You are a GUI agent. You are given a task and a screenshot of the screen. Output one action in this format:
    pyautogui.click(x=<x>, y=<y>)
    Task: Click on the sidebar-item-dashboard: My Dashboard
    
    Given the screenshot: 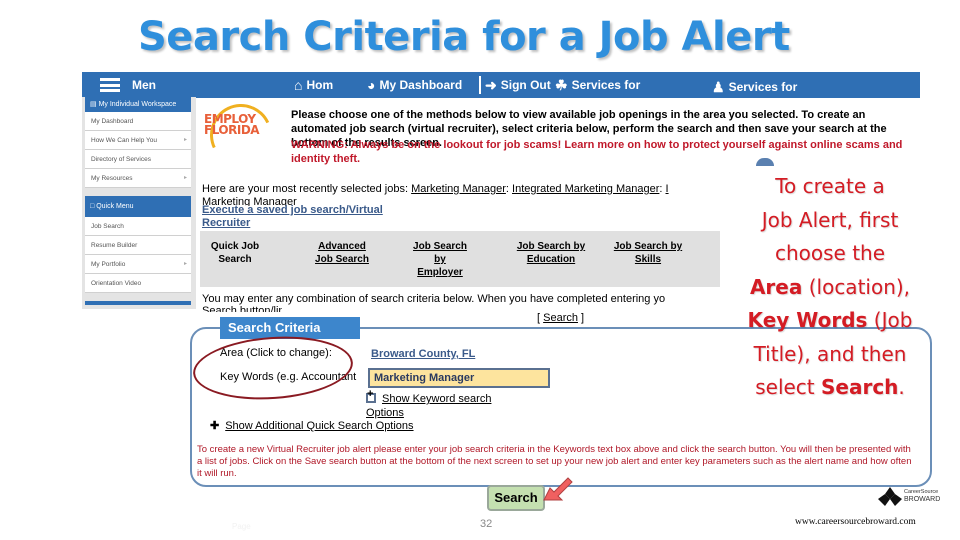 What is the action you would take?
    pyautogui.click(x=138, y=121)
    